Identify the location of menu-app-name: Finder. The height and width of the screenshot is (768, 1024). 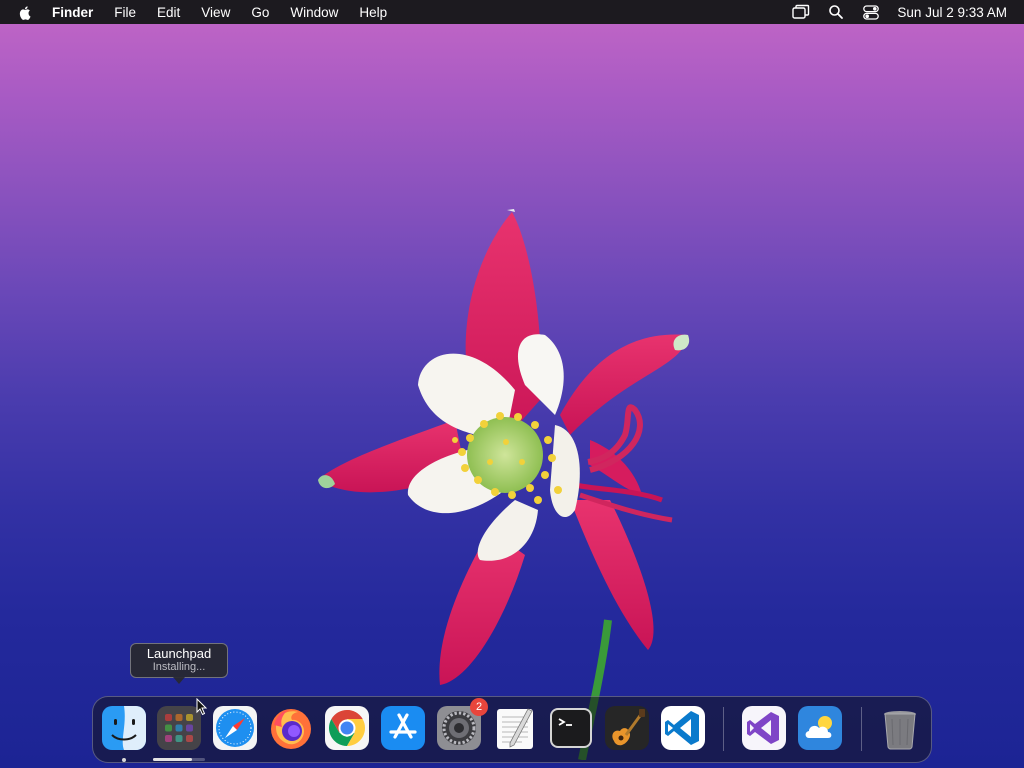
(72, 12).